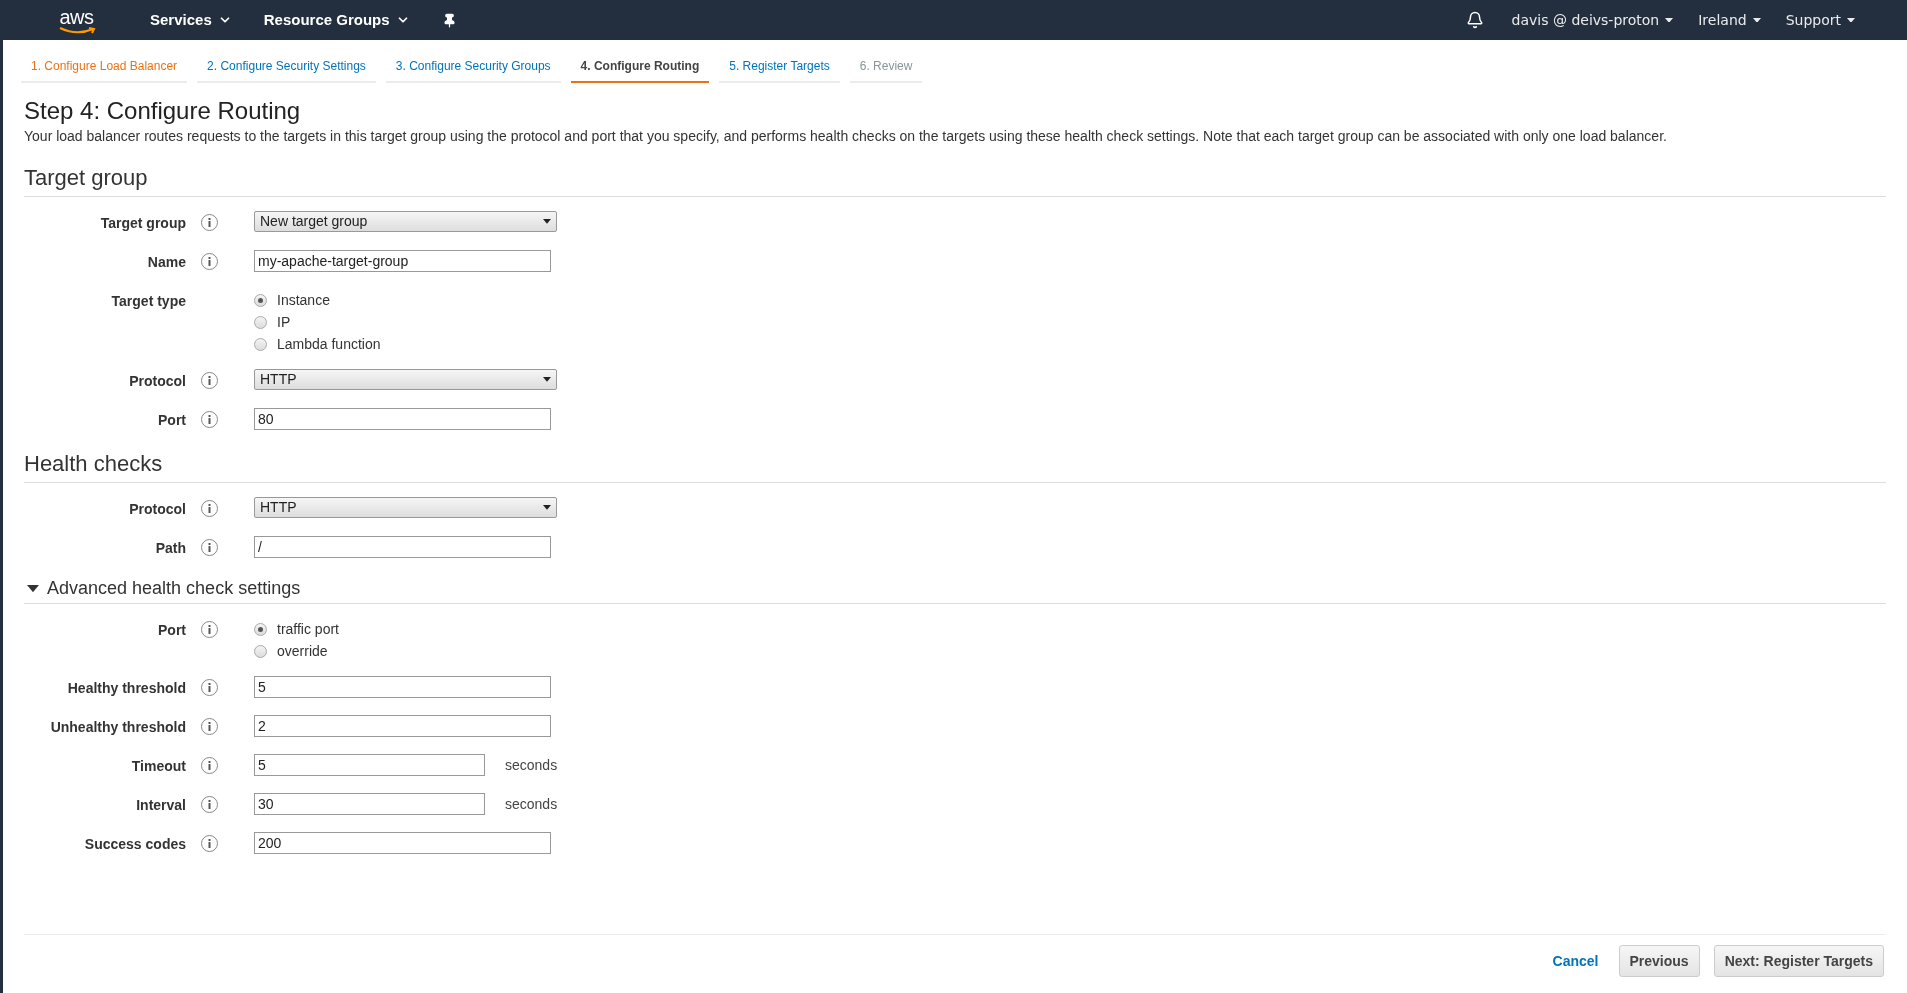 The height and width of the screenshot is (993, 1907). I want to click on field-label: Path, so click(170, 548).